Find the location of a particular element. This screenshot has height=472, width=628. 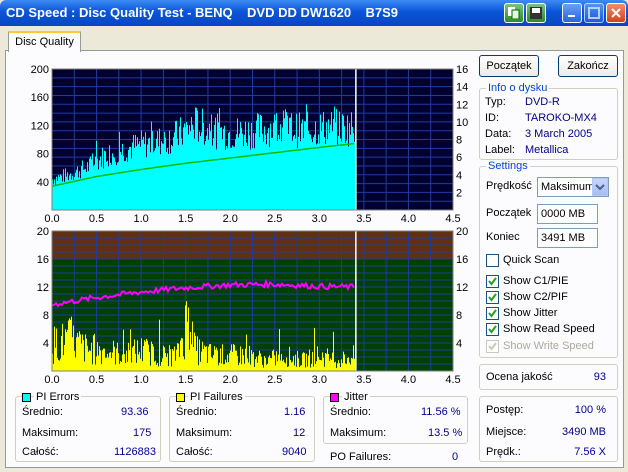

pi-failures-avg-value: 1.16 is located at coordinates (295, 412).